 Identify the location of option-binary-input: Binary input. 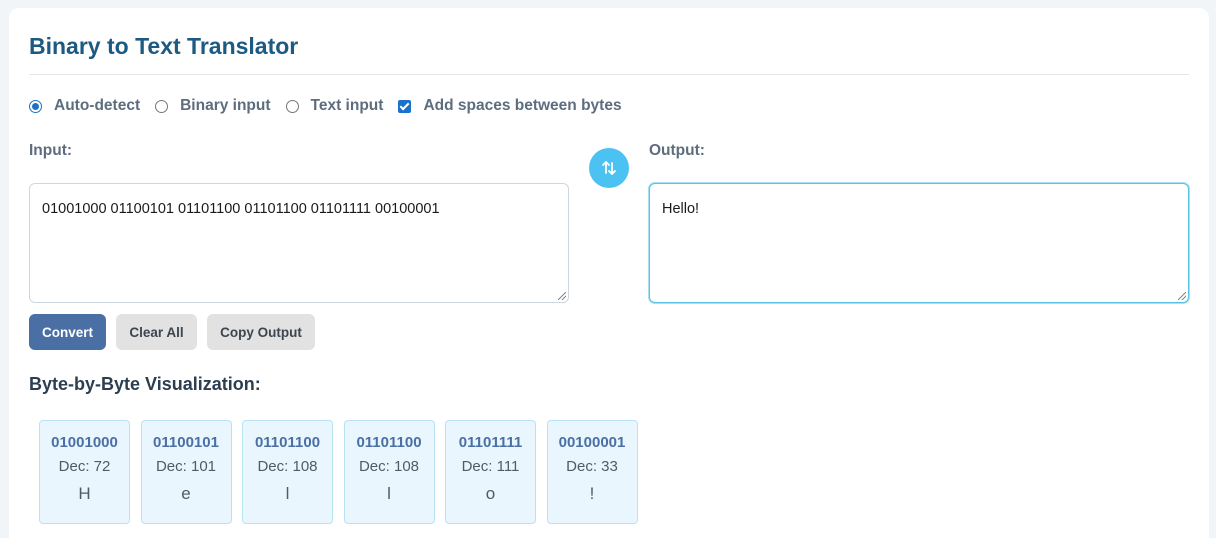
(213, 106).